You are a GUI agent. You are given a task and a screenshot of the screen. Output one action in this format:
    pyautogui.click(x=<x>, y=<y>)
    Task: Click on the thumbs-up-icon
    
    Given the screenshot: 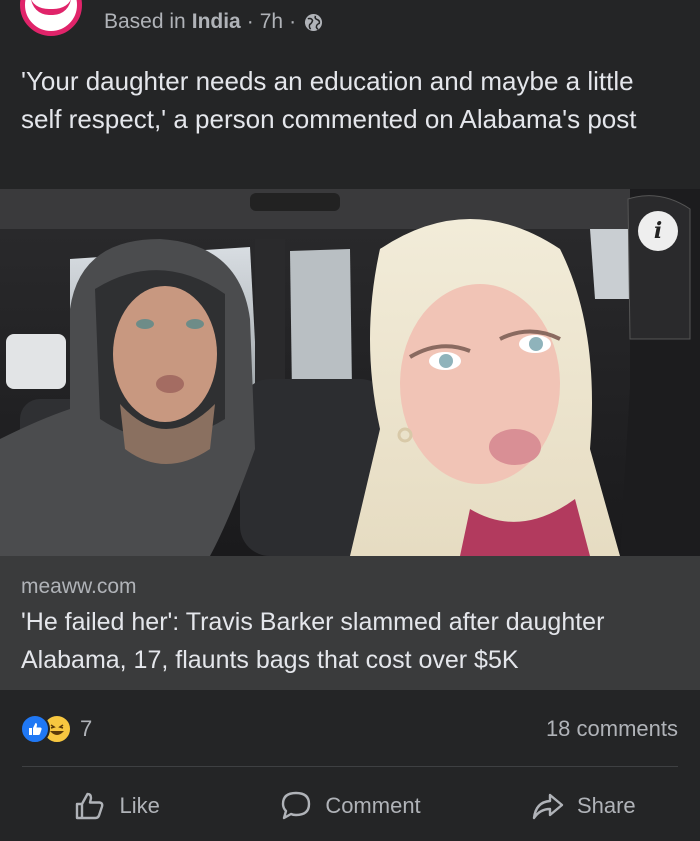 What is the action you would take?
    pyautogui.click(x=90, y=806)
    